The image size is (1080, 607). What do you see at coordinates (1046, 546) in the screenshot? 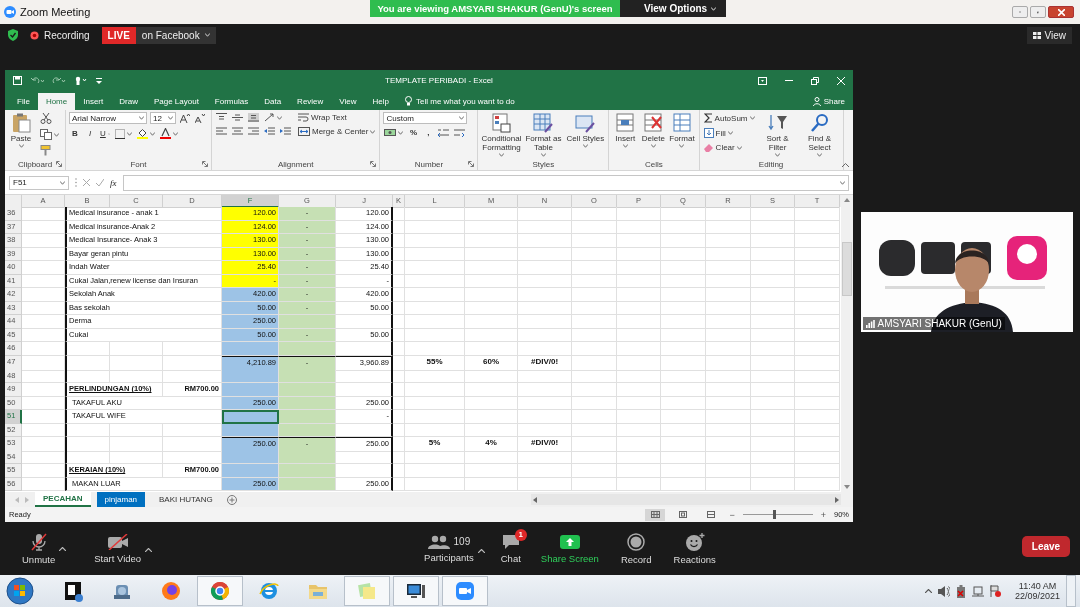
I see `leave-button: Leave` at bounding box center [1046, 546].